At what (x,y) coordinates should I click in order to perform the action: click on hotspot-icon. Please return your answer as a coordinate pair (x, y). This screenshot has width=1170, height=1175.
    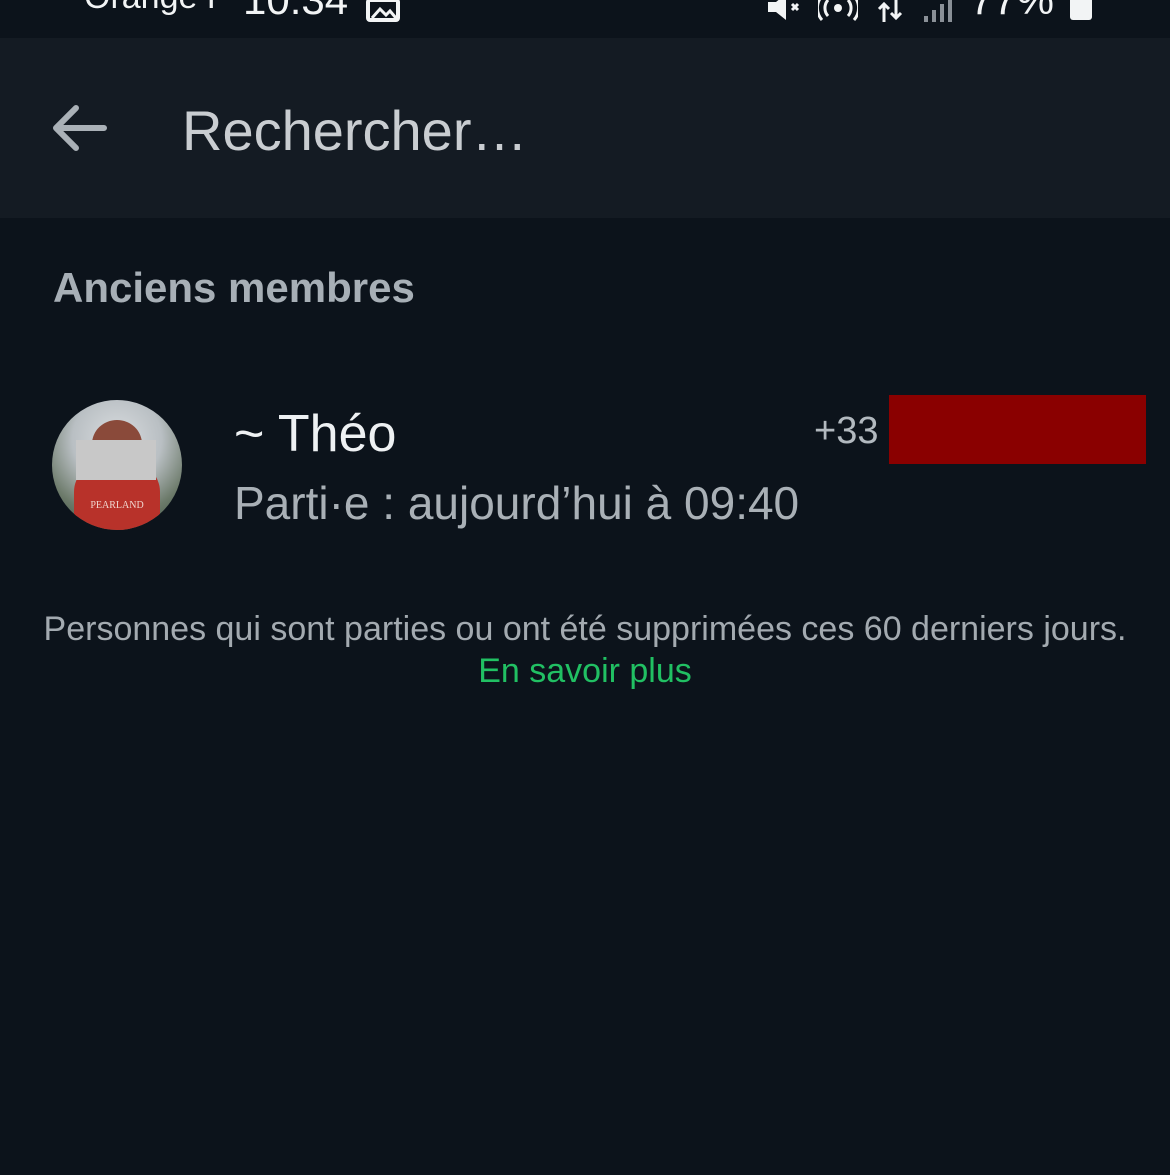
    Looking at the image, I should click on (837, 10).